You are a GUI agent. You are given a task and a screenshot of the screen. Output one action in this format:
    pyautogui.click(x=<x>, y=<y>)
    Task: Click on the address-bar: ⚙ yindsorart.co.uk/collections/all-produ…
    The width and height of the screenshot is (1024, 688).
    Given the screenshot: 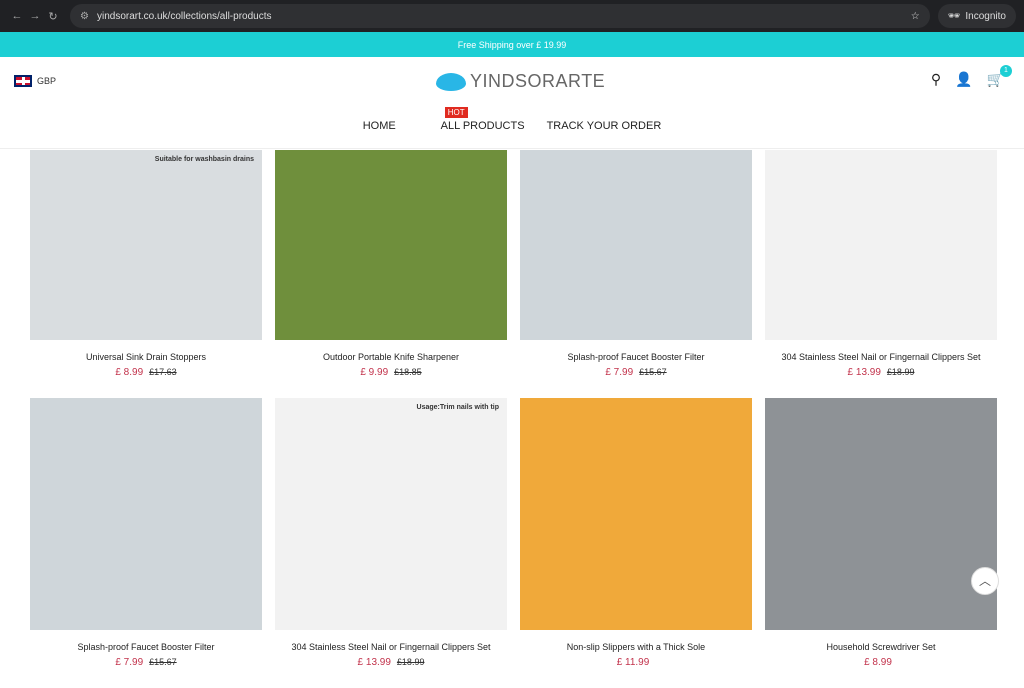 What is the action you would take?
    pyautogui.click(x=500, y=16)
    